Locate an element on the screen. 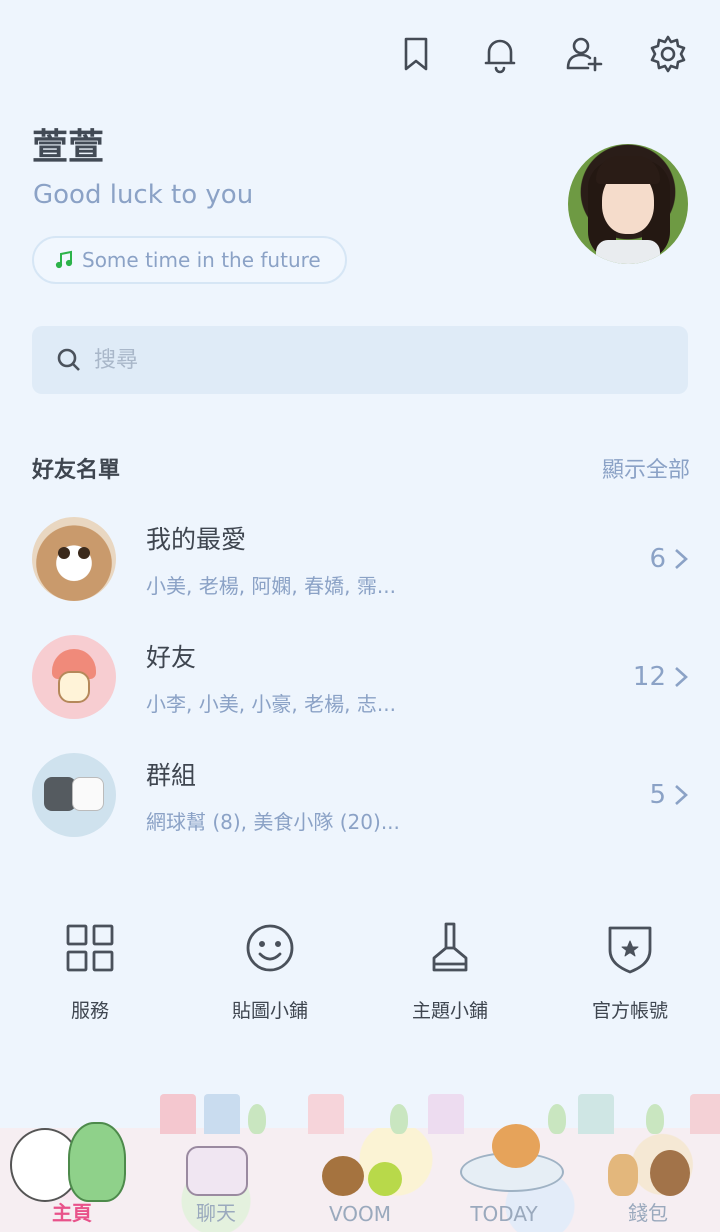  shield-star-icon is located at coordinates (630, 950).